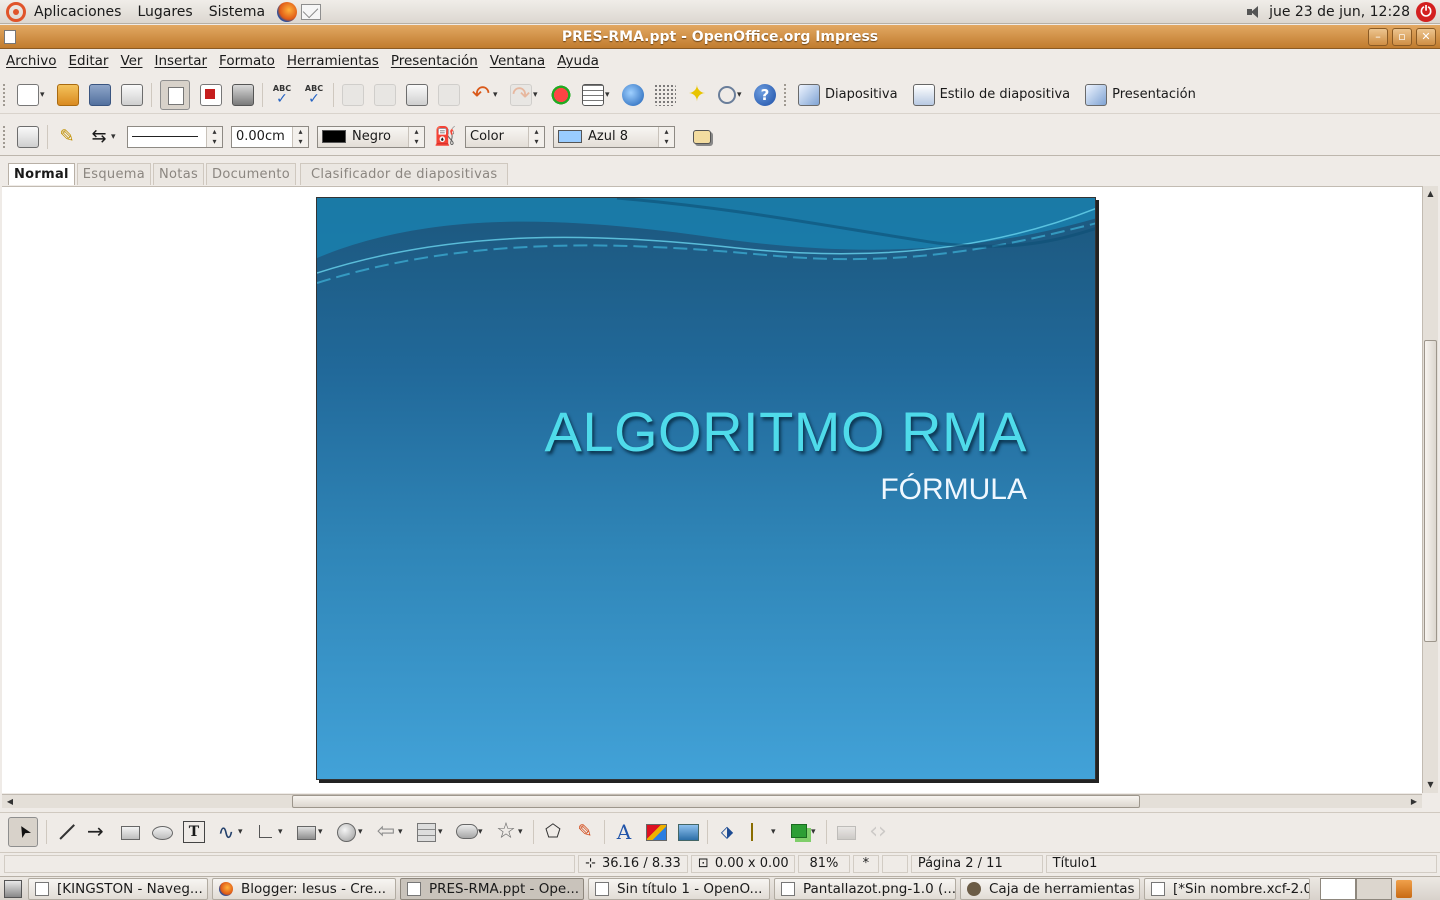 Image resolution: width=1440 pixels, height=900 pixels. Describe the element at coordinates (665, 94) in the screenshot. I see `display-grid-icon` at that location.